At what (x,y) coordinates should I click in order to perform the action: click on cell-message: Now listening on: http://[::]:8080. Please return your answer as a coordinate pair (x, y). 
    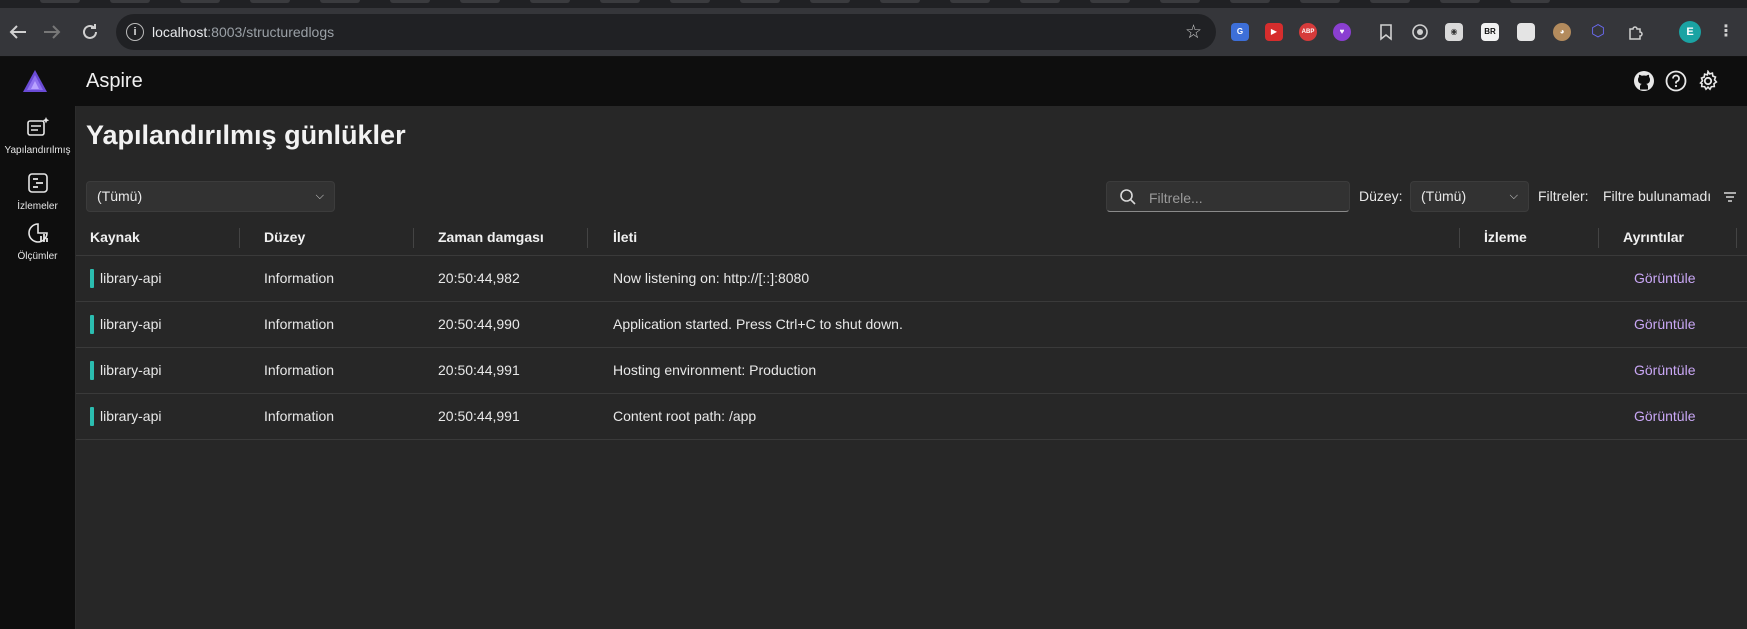
    Looking at the image, I should click on (711, 278).